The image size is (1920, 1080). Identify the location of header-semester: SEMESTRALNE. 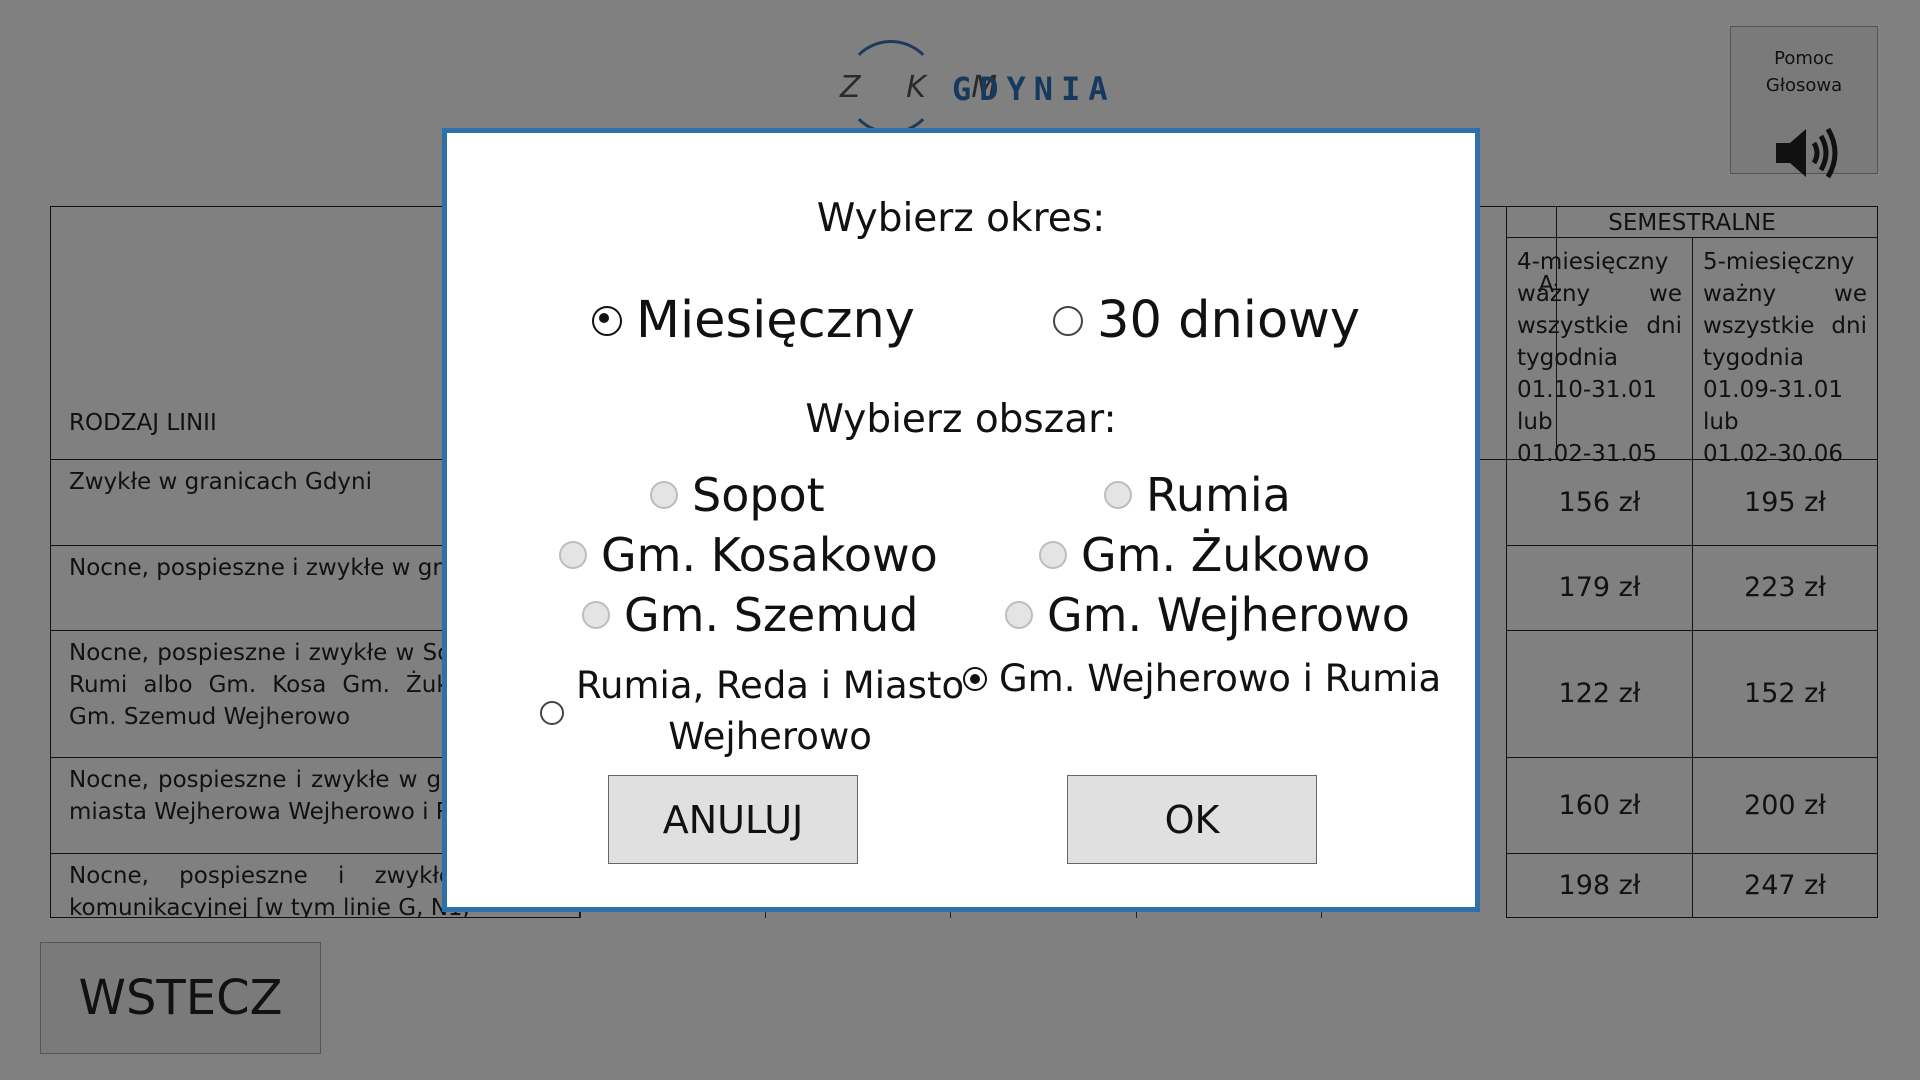
(1692, 222).